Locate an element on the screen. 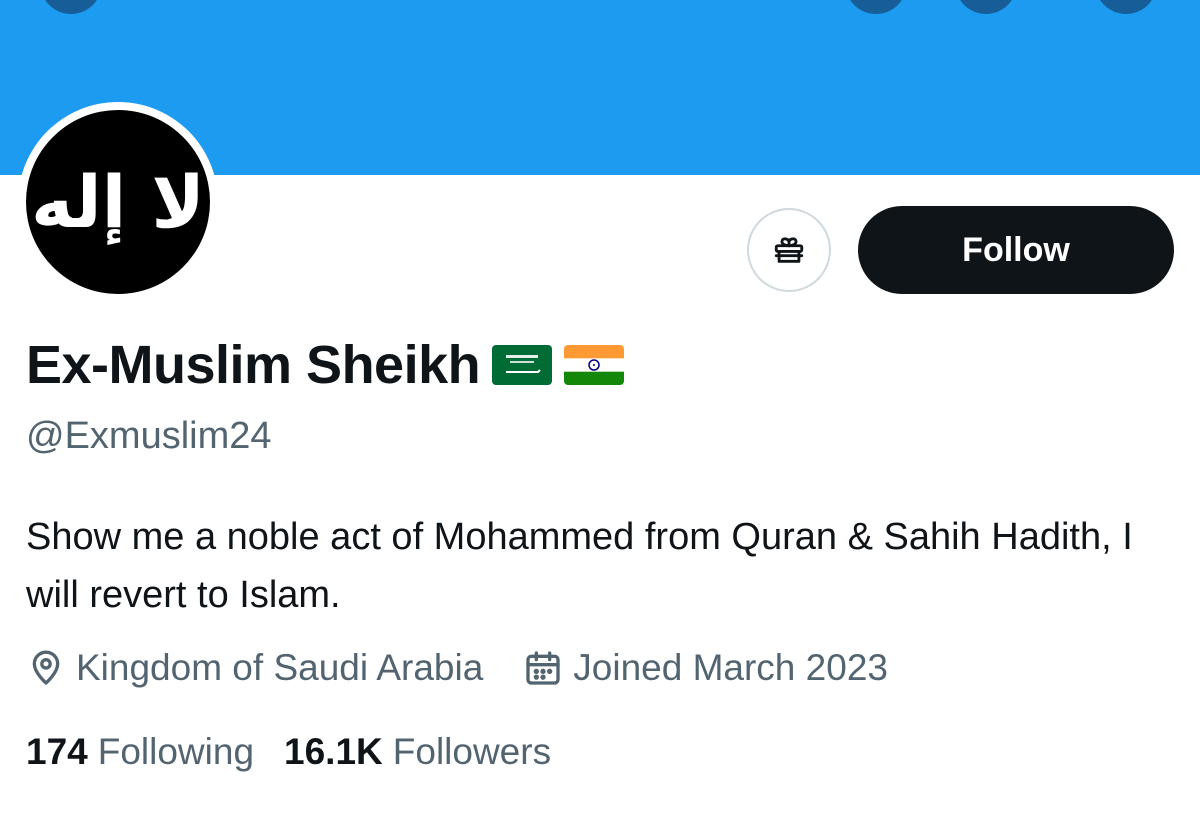 This screenshot has height=820, width=1200. search-button is located at coordinates (876, 7).